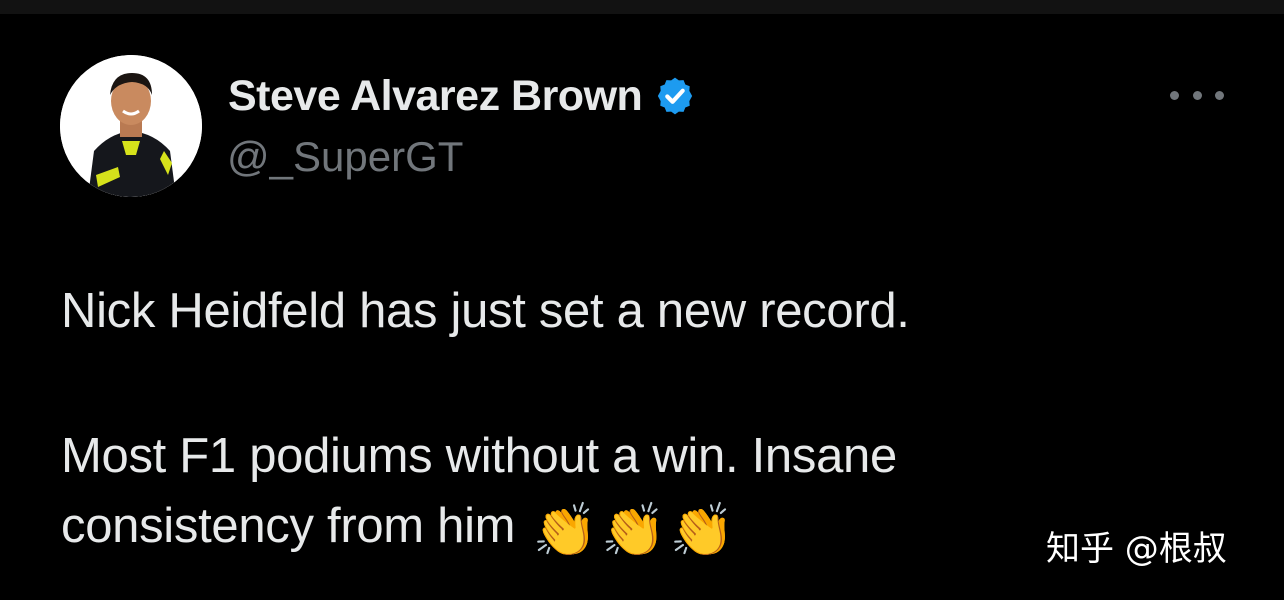 This screenshot has width=1284, height=600. I want to click on display-name-row: Steve Alvarez Brown, so click(462, 96).